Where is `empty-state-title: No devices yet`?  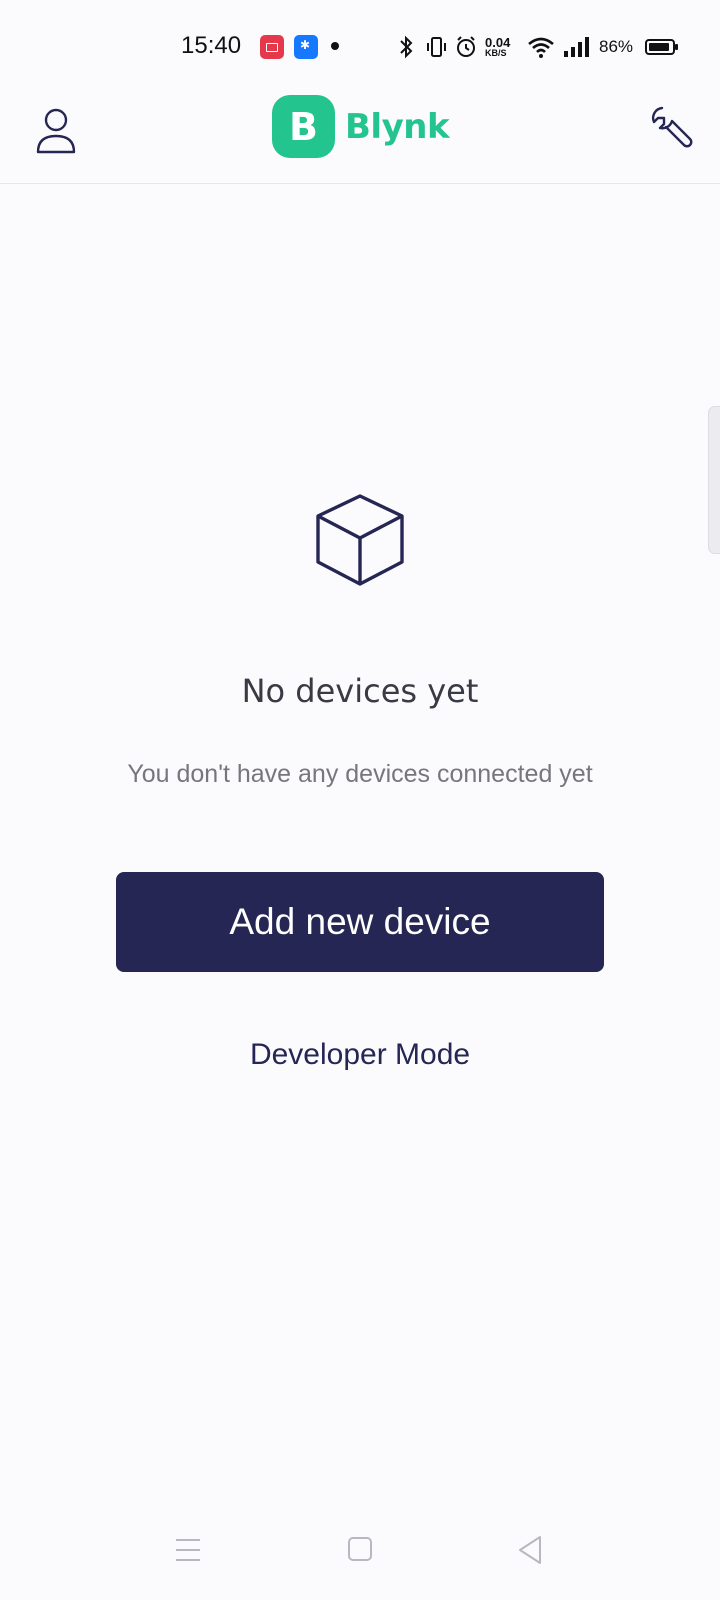 empty-state-title: No devices yet is located at coordinates (360, 691).